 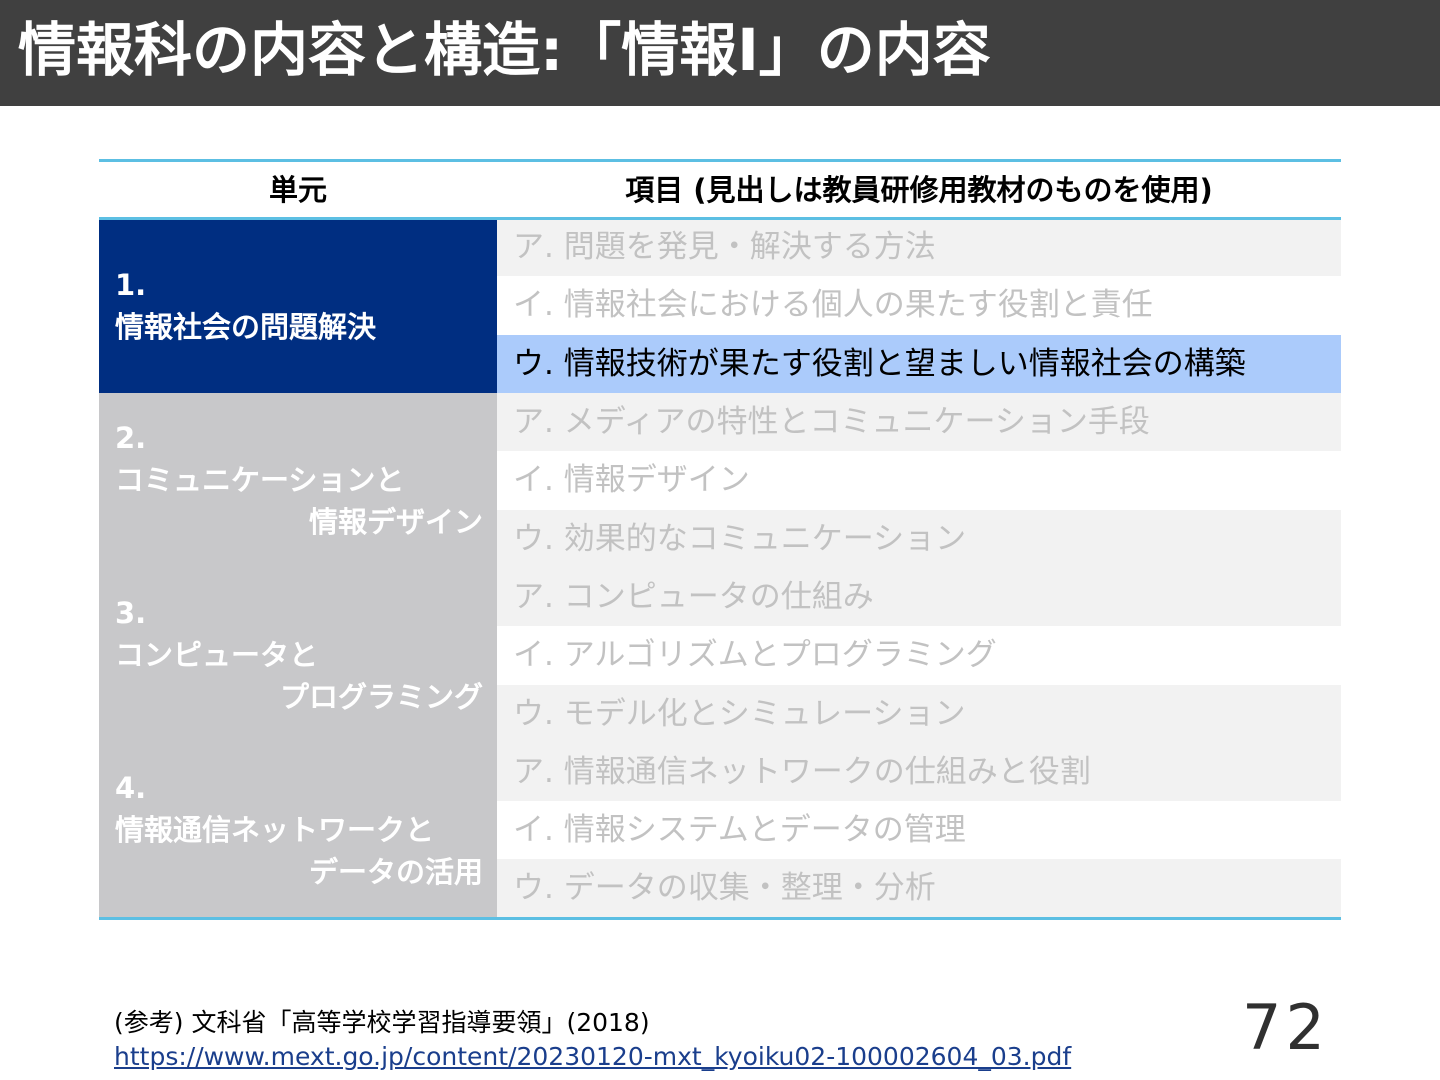 I want to click on unit-title-line1: コンピュータと, so click(x=217, y=655).